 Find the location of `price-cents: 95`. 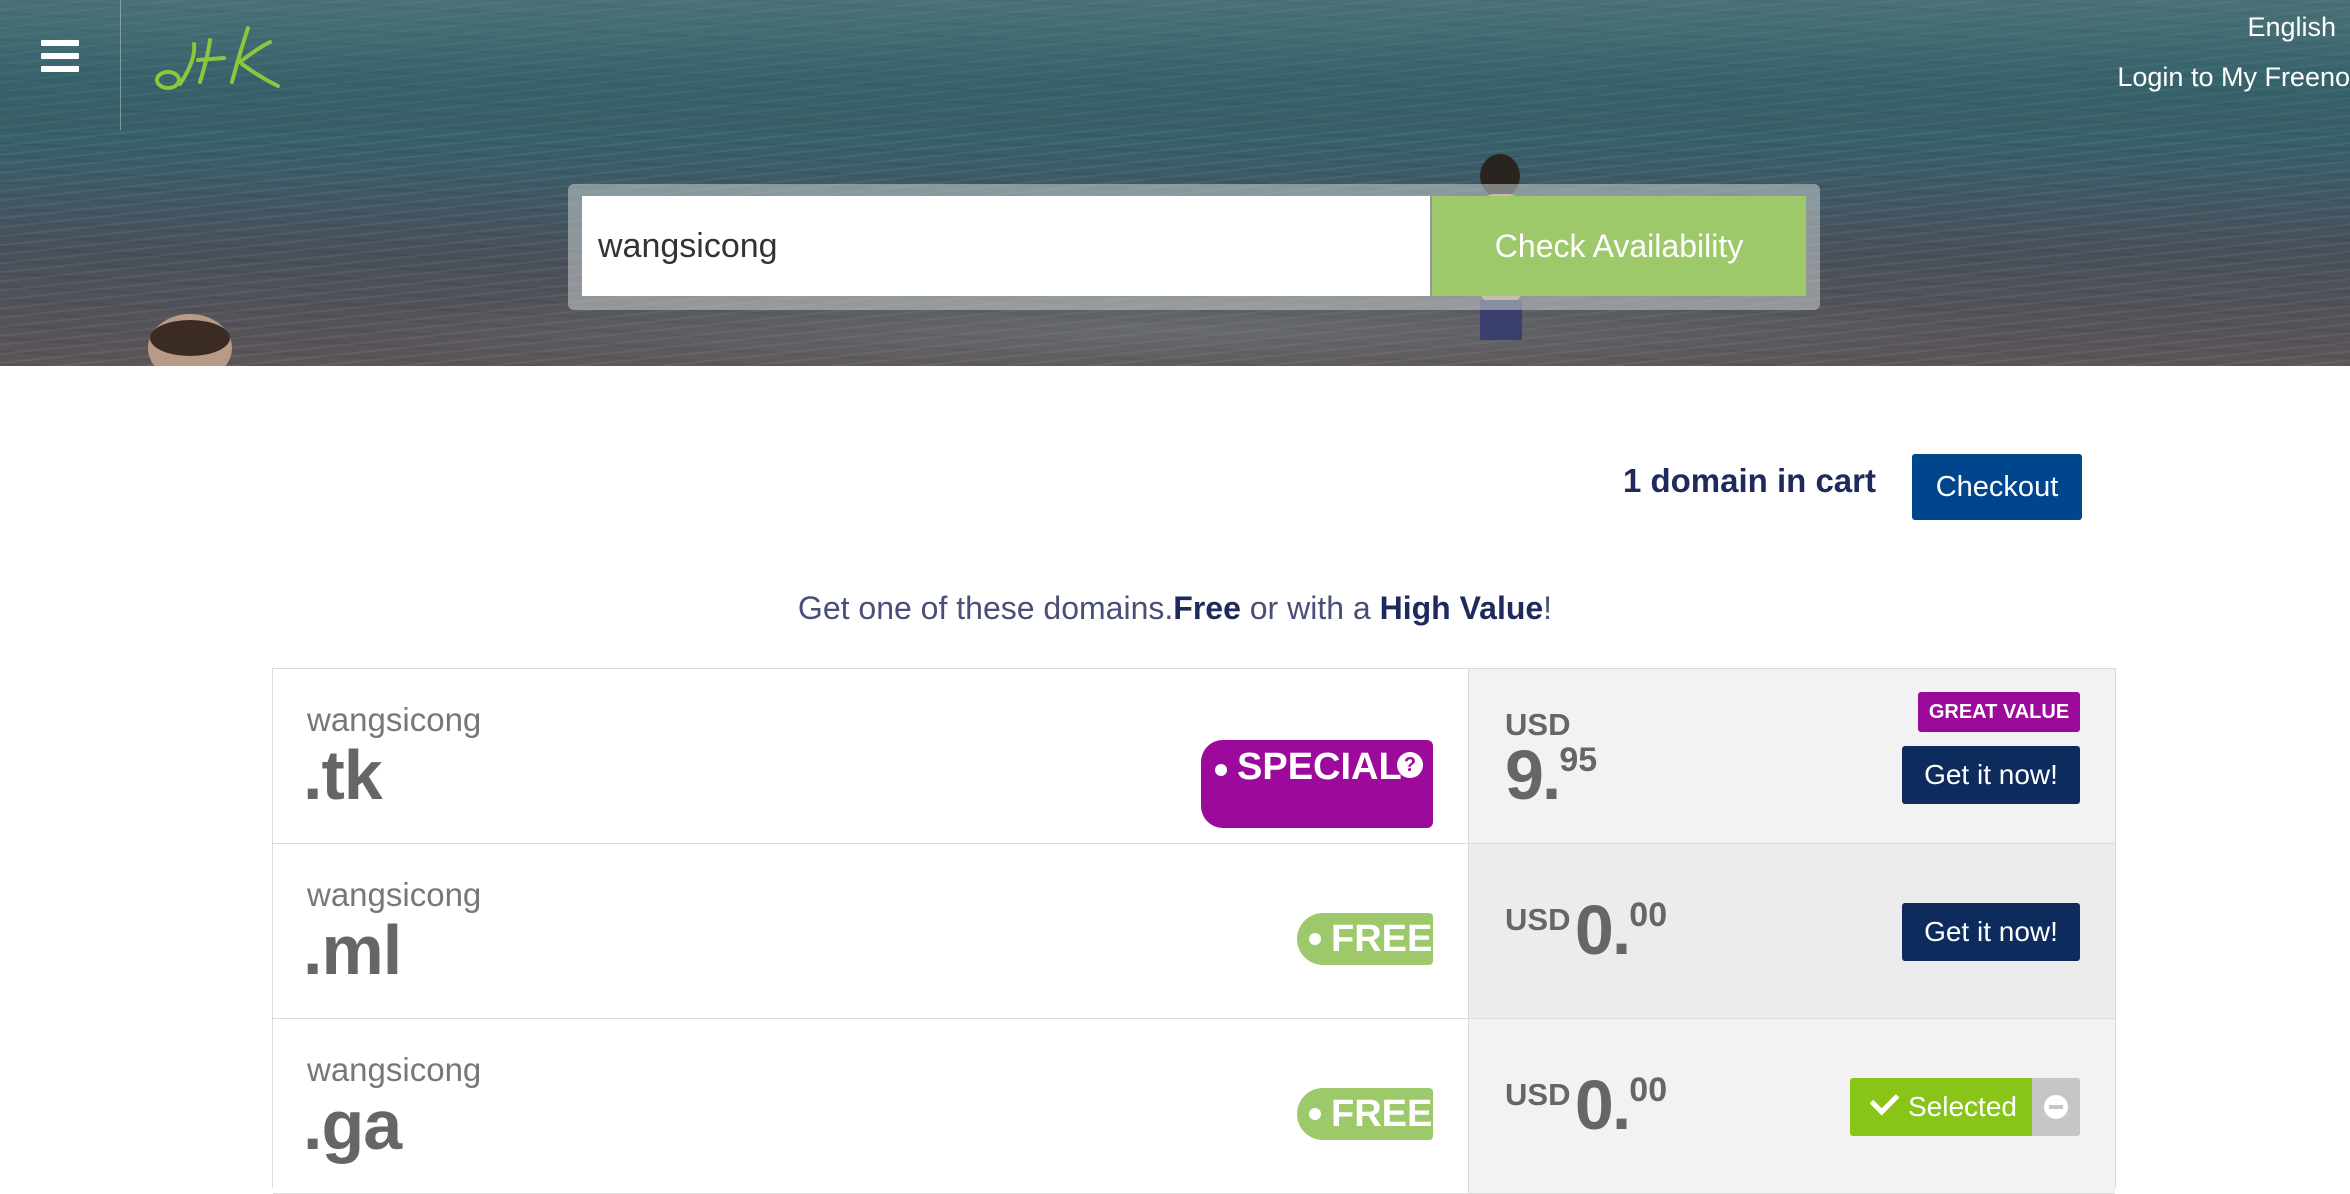

price-cents: 95 is located at coordinates (1578, 760).